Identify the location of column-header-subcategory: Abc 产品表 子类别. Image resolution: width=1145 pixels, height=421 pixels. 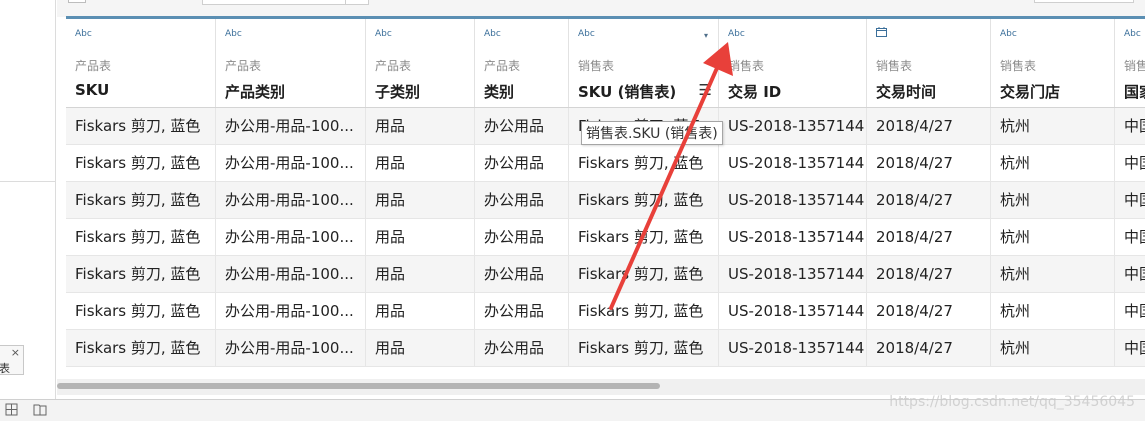
(420, 63).